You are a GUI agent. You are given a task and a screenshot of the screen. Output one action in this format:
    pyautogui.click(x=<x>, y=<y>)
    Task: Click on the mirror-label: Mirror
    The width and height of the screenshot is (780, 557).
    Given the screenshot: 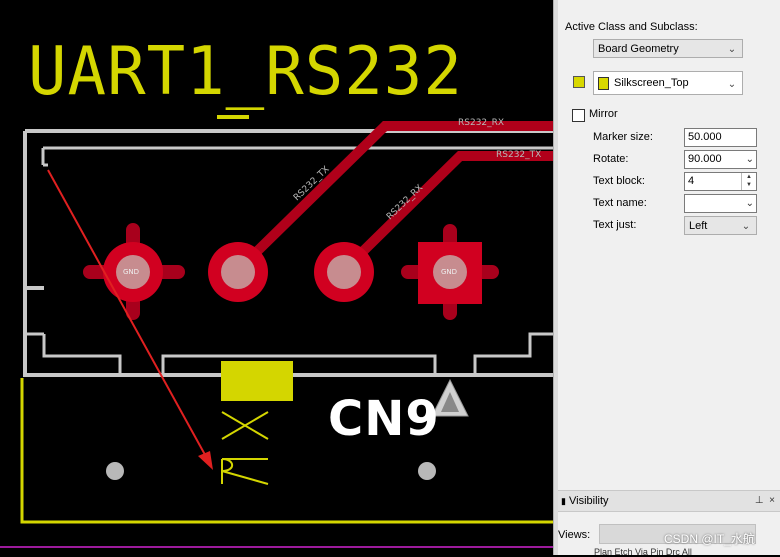 What is the action you would take?
    pyautogui.click(x=603, y=114)
    